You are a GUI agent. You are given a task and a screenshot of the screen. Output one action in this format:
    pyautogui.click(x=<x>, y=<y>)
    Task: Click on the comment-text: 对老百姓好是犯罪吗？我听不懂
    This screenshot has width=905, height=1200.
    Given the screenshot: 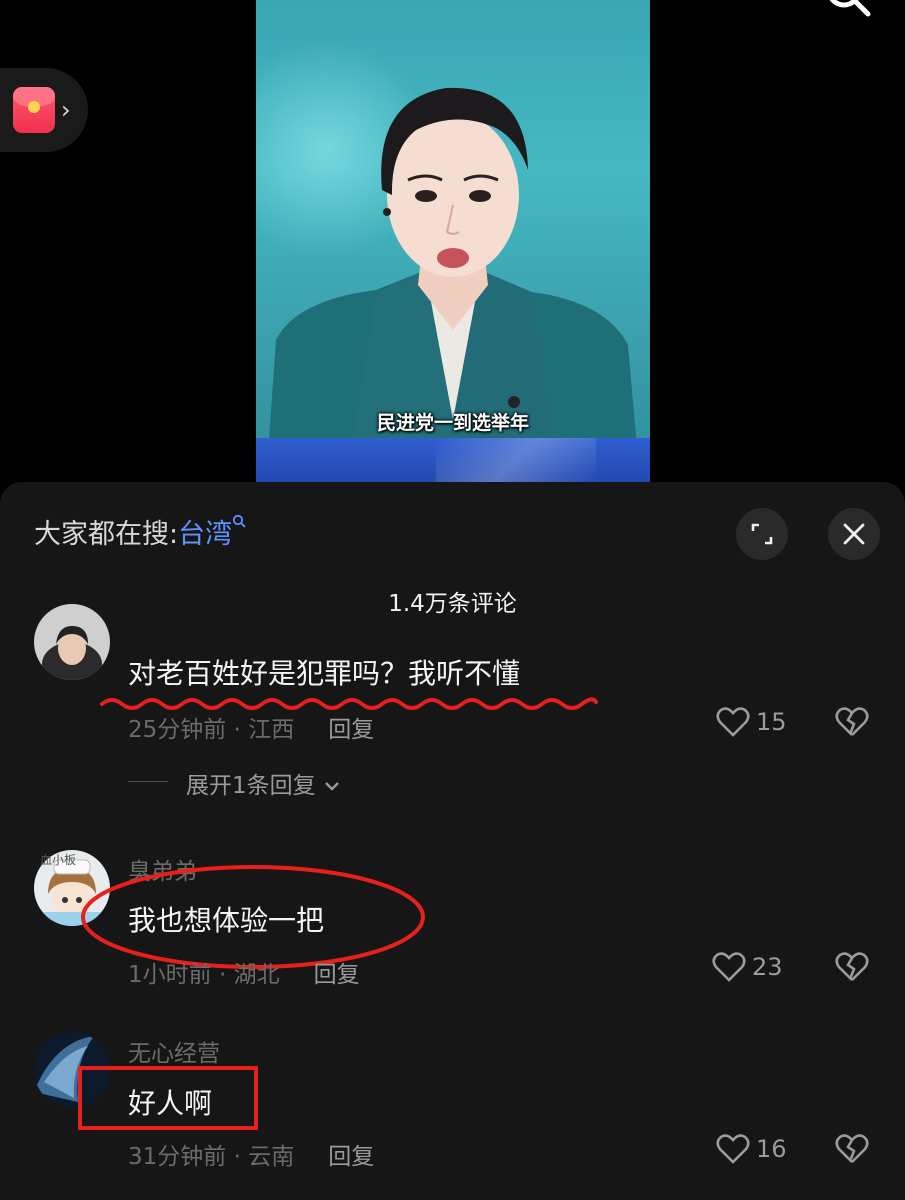 What is the action you would take?
    pyautogui.click(x=324, y=673)
    